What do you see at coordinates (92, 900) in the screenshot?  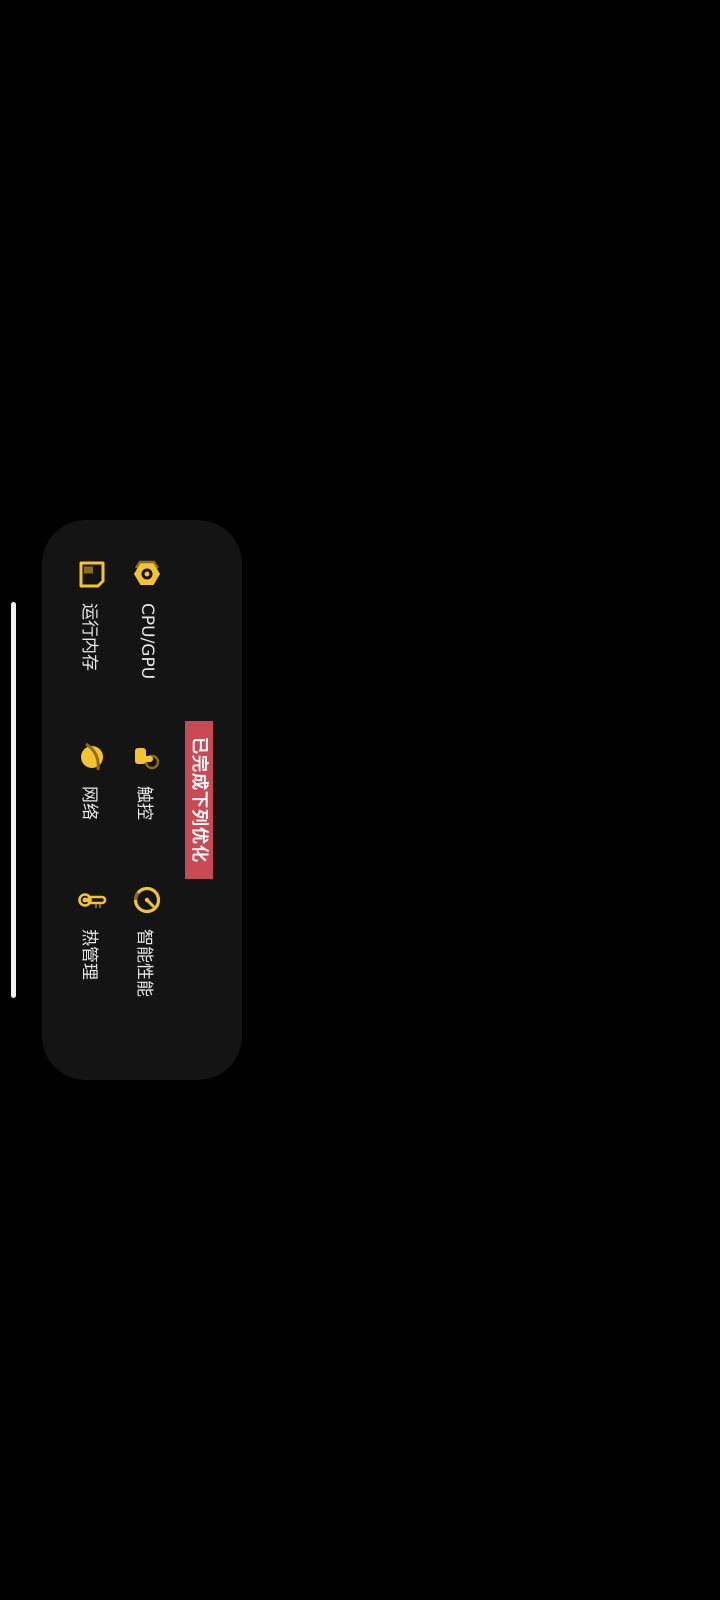 I see `thermal-icon` at bounding box center [92, 900].